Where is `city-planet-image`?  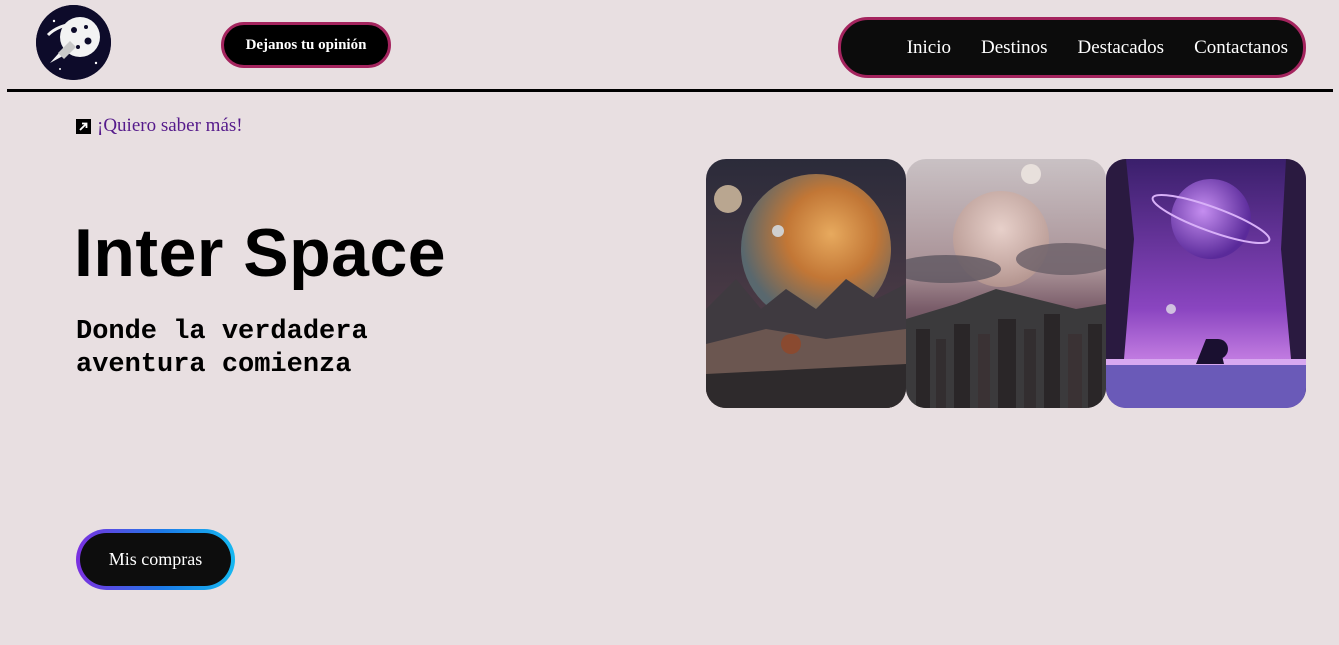
city-planet-image is located at coordinates (1006, 283).